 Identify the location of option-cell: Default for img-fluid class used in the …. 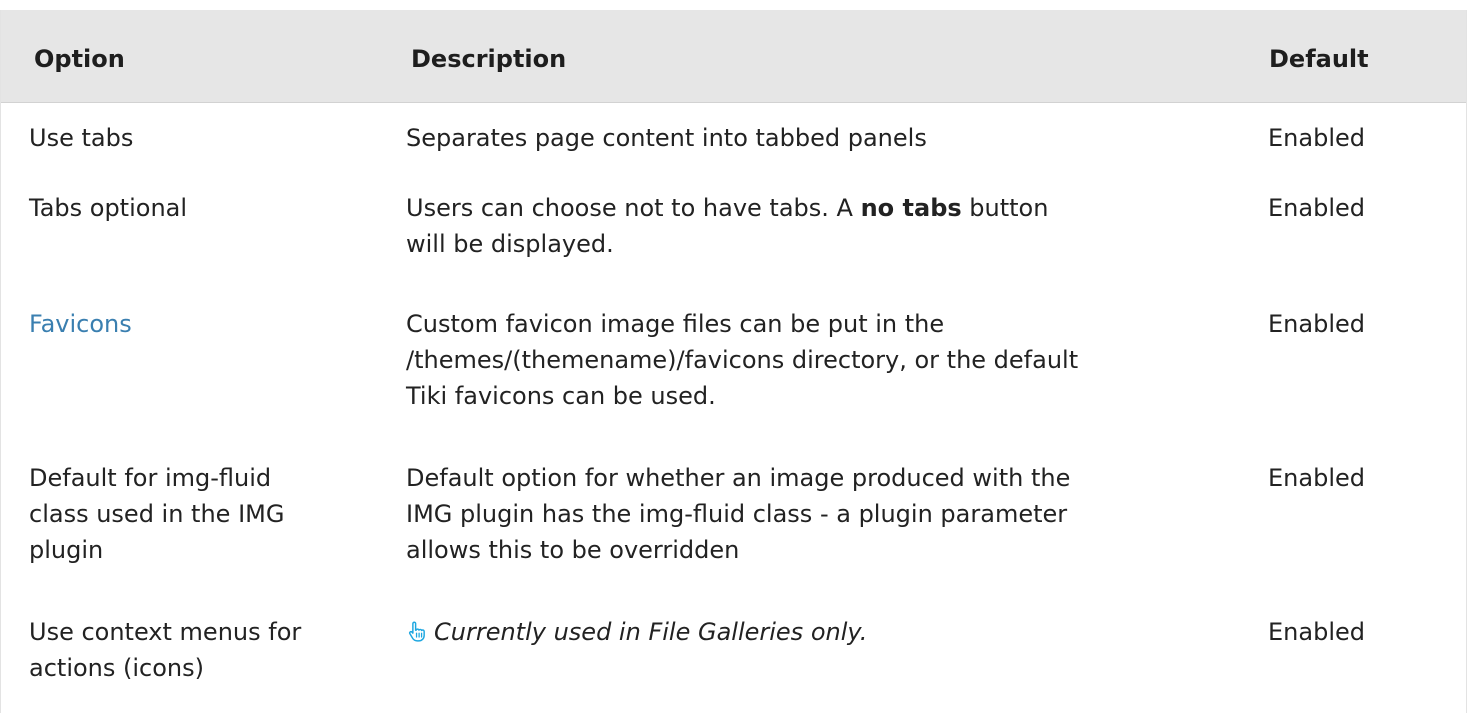
(199, 514).